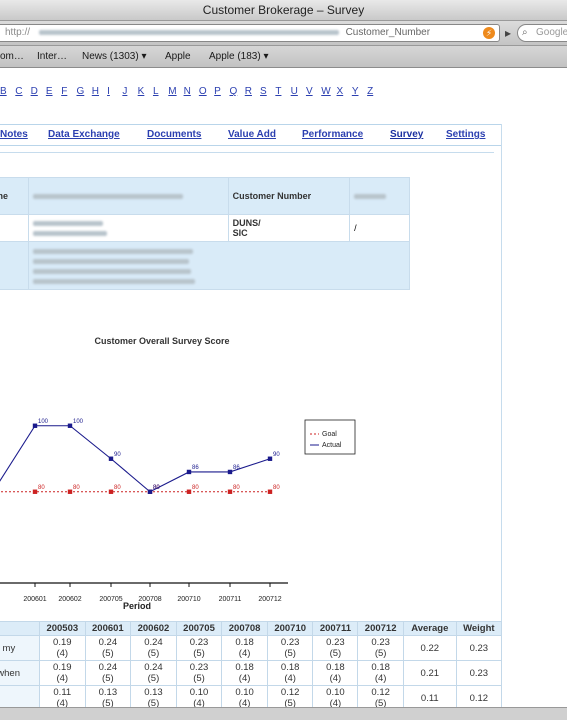  What do you see at coordinates (128, 228) in the screenshot?
I see `address-value` at bounding box center [128, 228].